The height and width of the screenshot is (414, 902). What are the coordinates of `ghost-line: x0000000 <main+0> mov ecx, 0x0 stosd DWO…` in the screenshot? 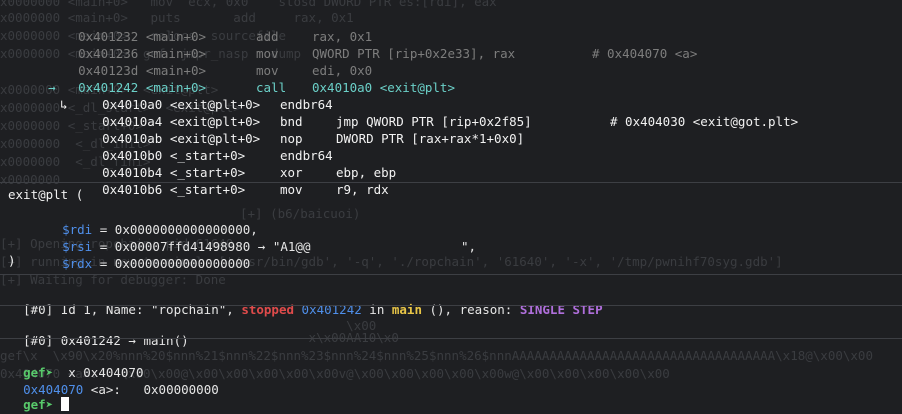 It's located at (248, 4).